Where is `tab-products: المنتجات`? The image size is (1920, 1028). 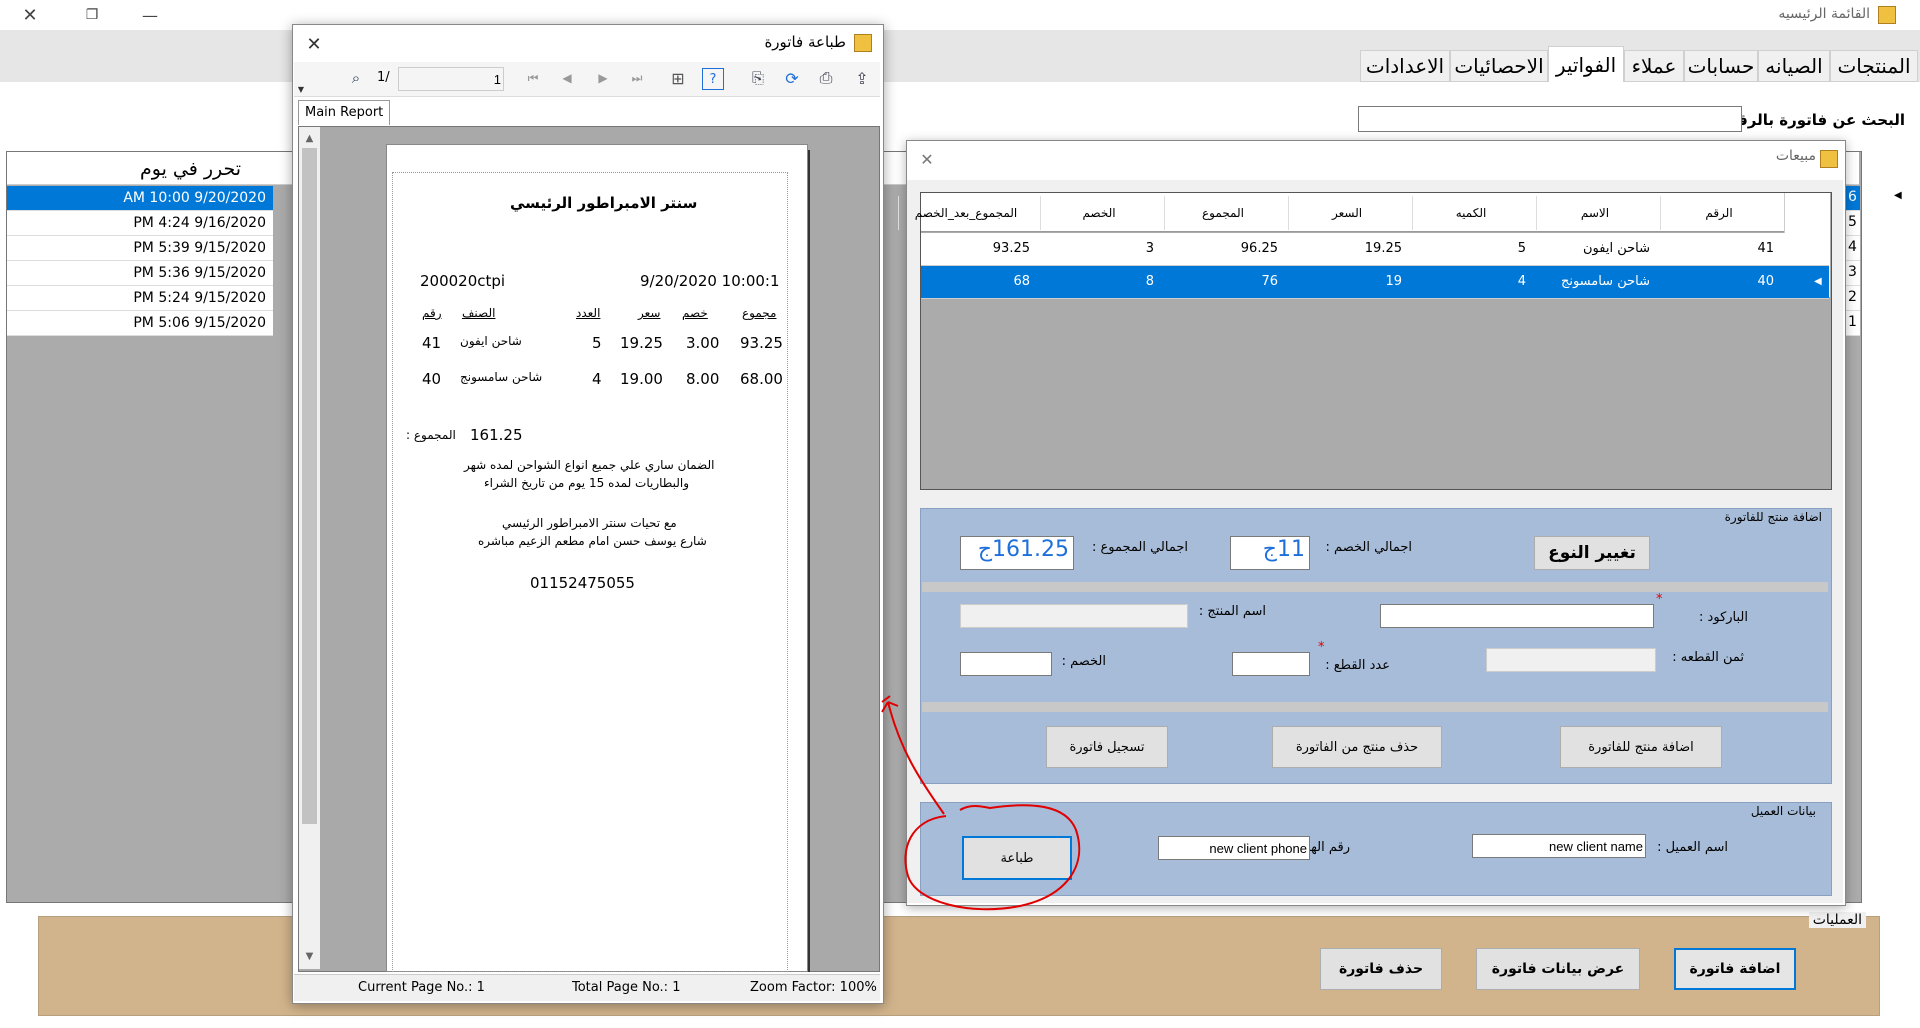
tab-products: المنتجات is located at coordinates (1874, 66).